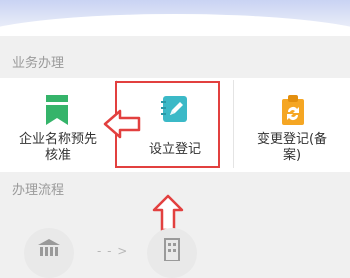  What do you see at coordinates (122, 126) in the screenshot?
I see `left-arrow-annotation-icon` at bounding box center [122, 126].